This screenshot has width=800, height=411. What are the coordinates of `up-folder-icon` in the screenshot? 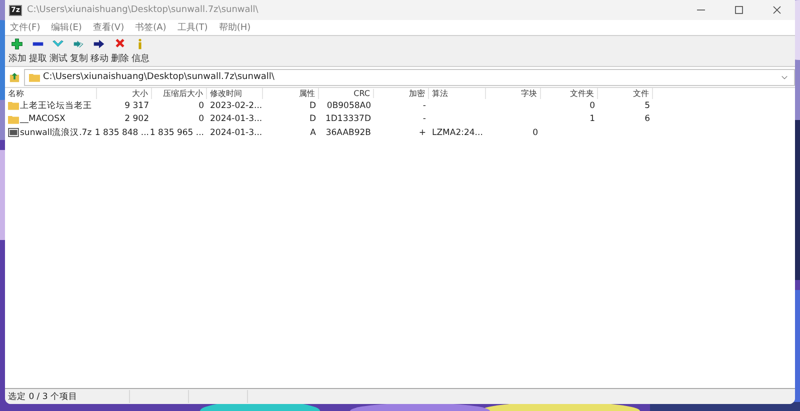 It's located at (14, 77).